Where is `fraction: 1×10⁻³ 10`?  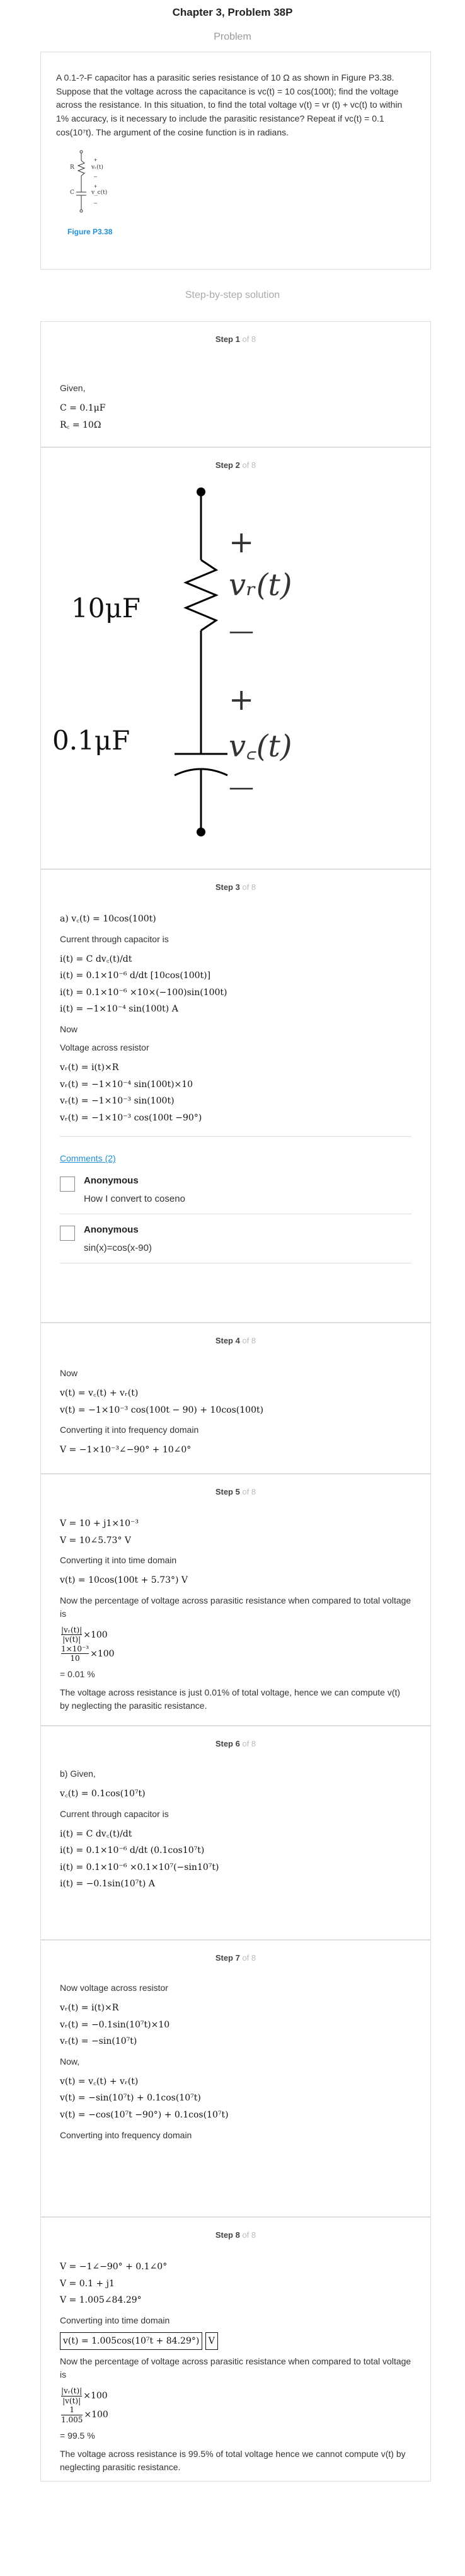 fraction: 1×10⁻³ 10 is located at coordinates (75, 1653).